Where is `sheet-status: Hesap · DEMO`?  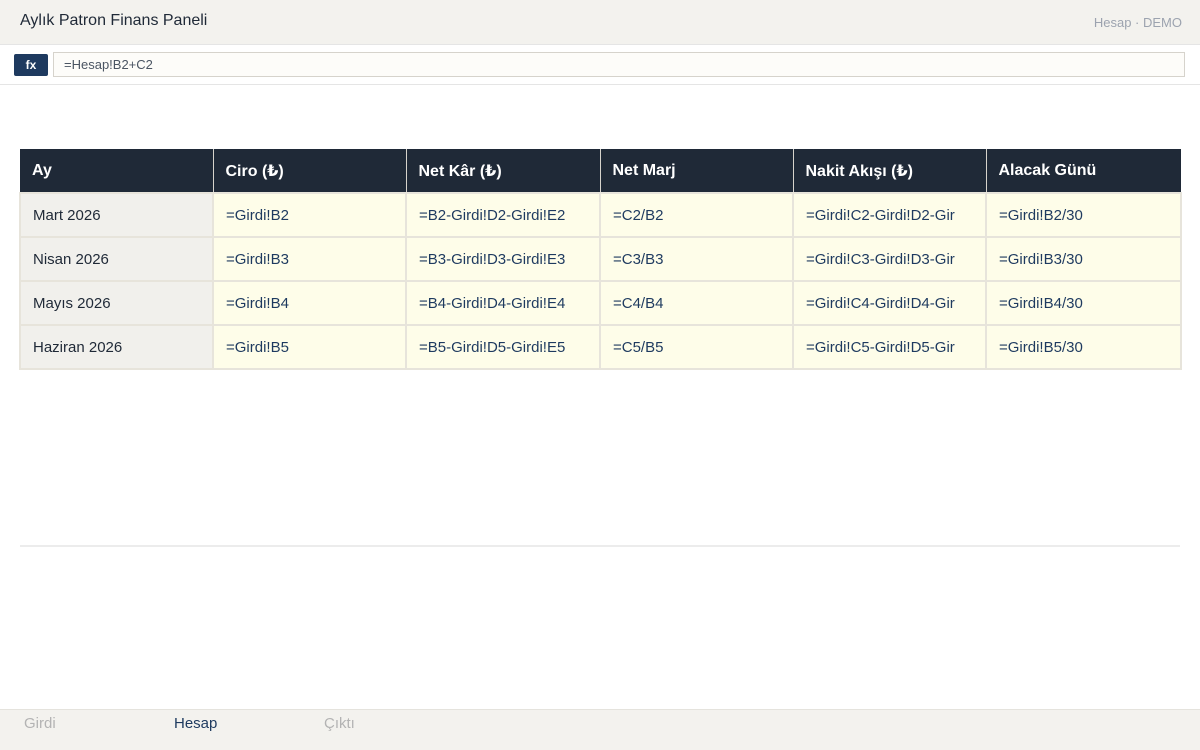
sheet-status: Hesap · DEMO is located at coordinates (1137, 22).